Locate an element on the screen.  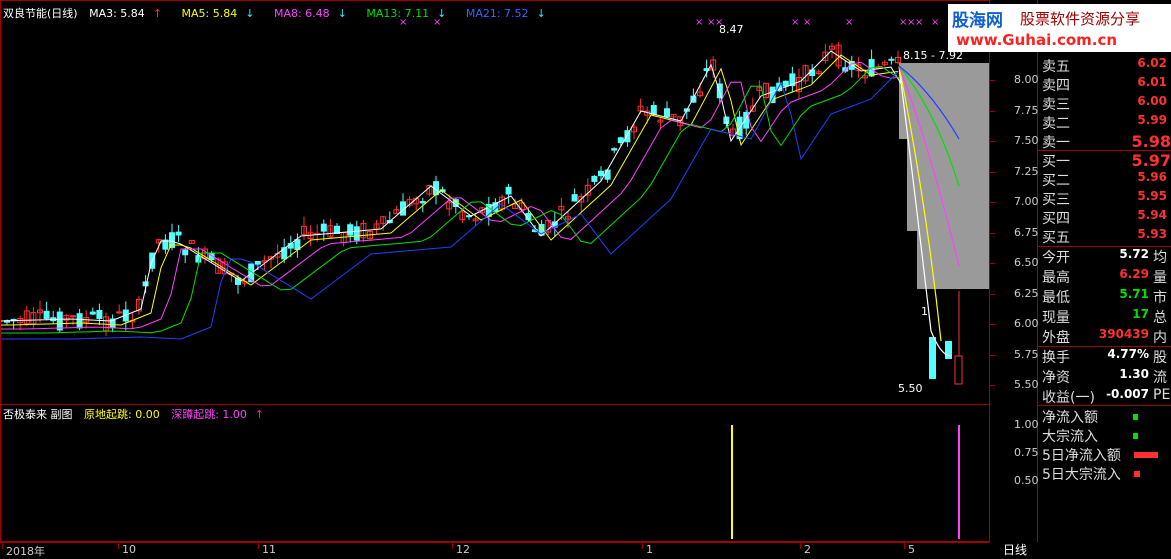
quote-row: 最高 6.29 量 is located at coordinates (1104, 276).